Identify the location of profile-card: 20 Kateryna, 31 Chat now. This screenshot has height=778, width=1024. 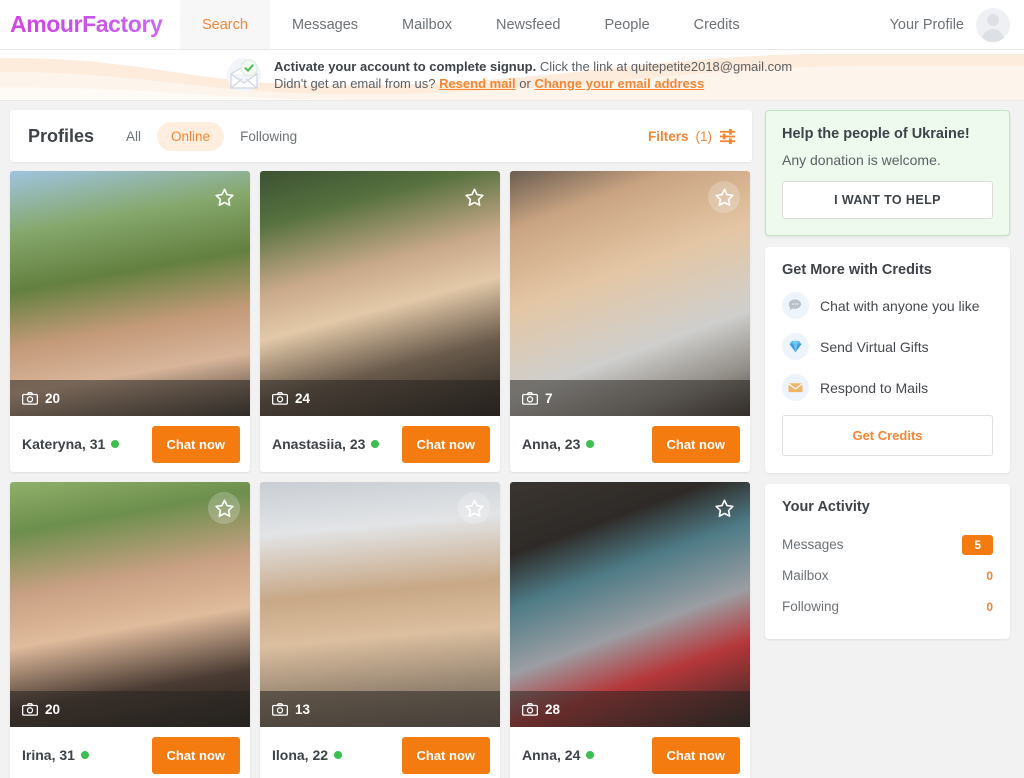
(130, 321).